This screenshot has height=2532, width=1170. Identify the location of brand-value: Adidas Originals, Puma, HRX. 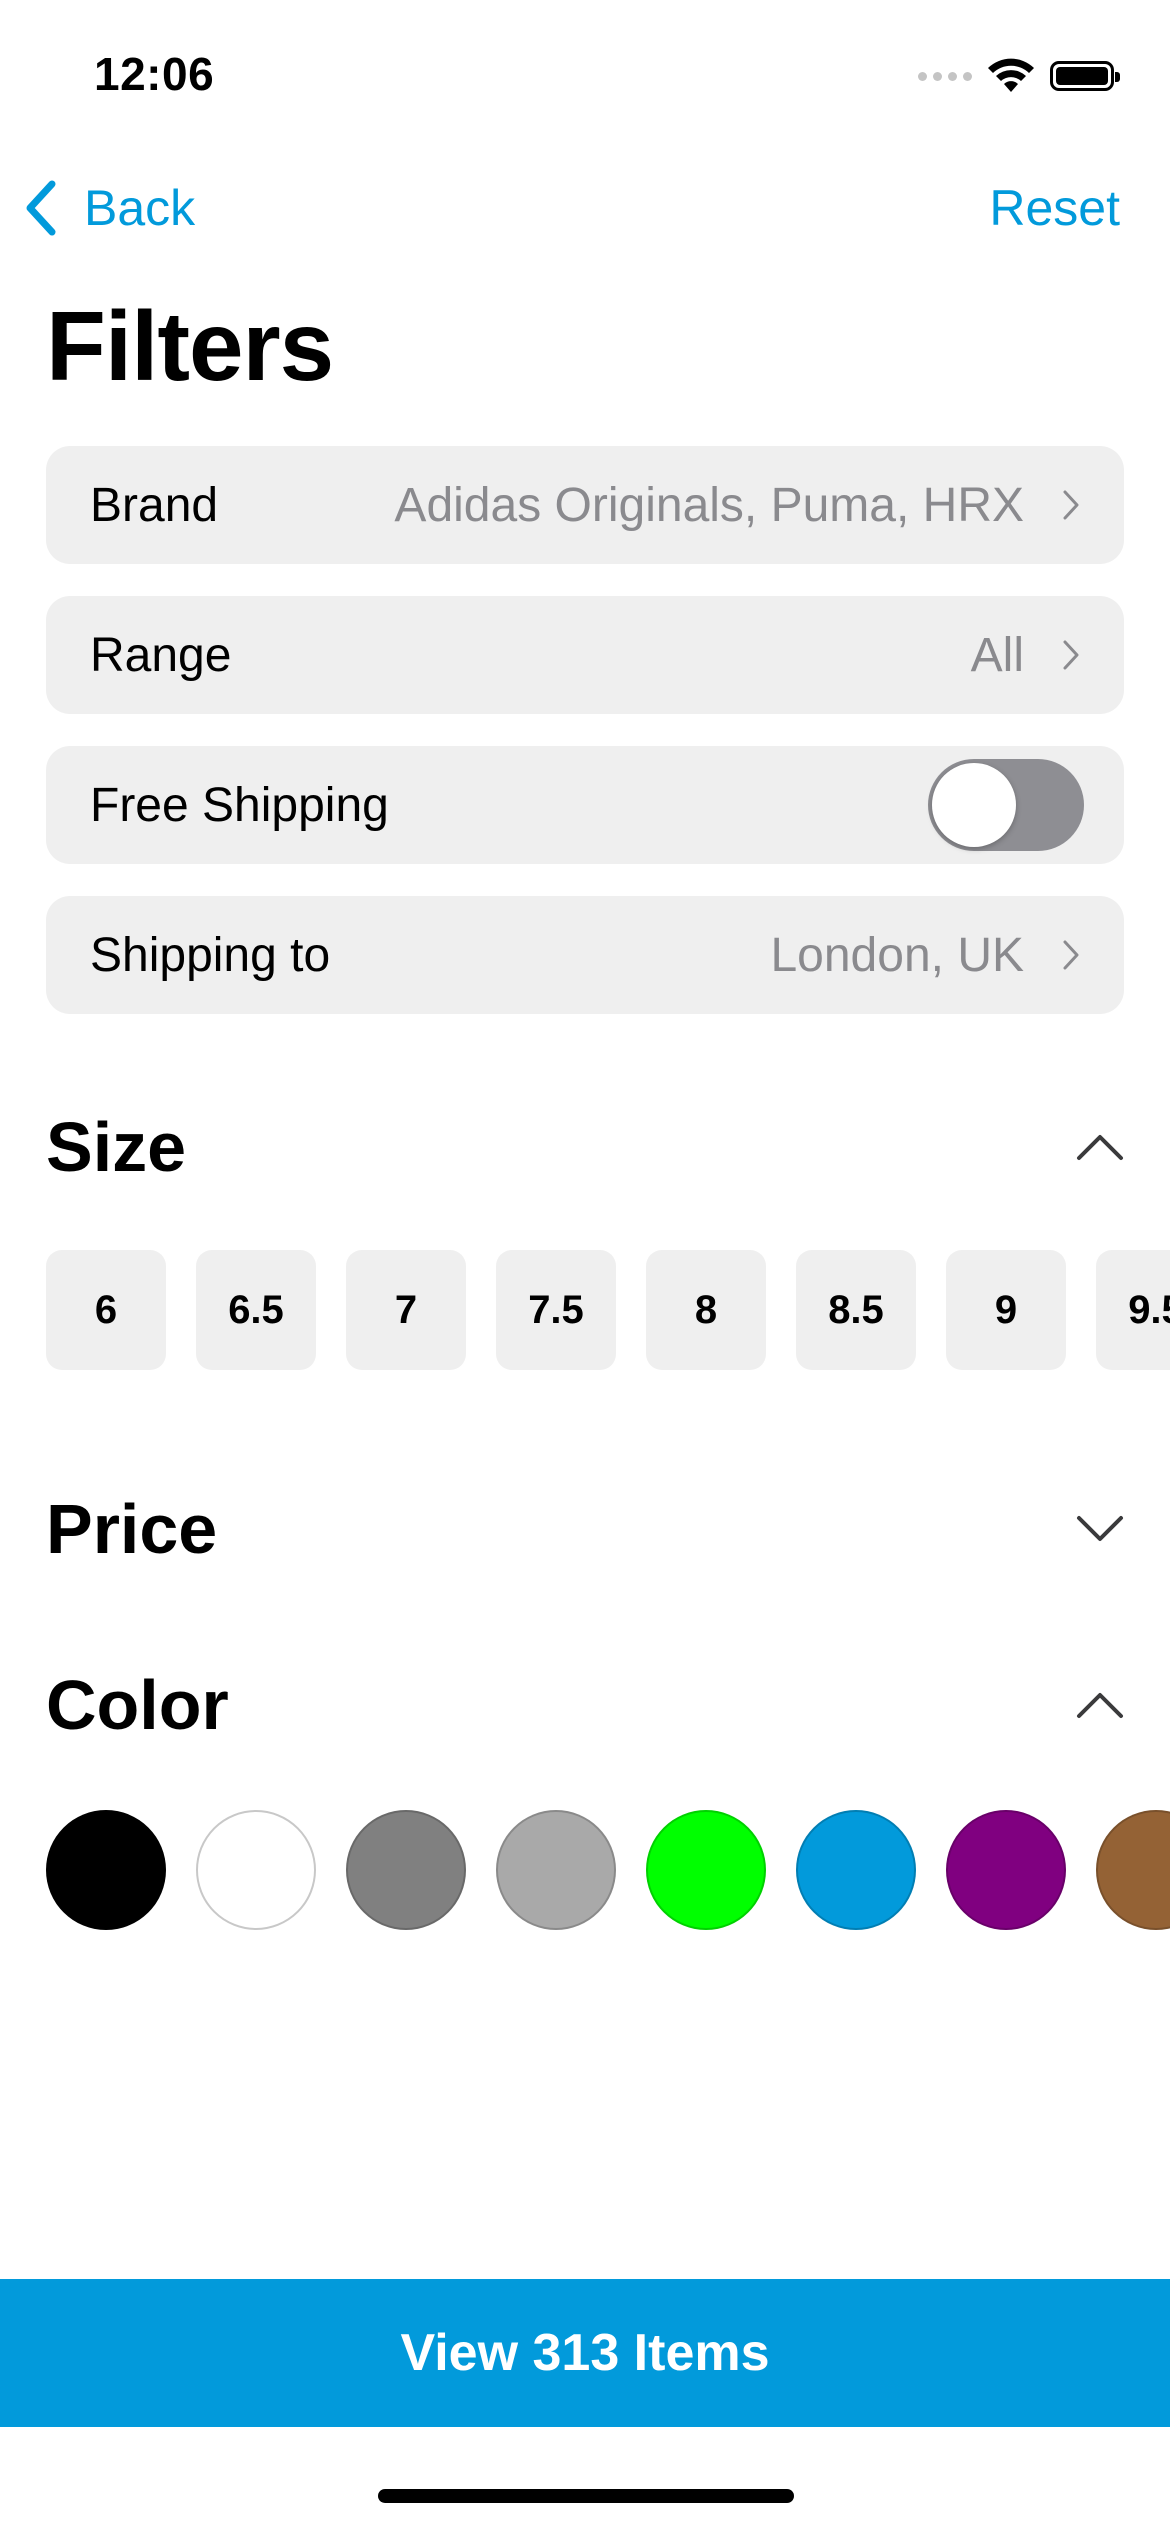
(709, 505).